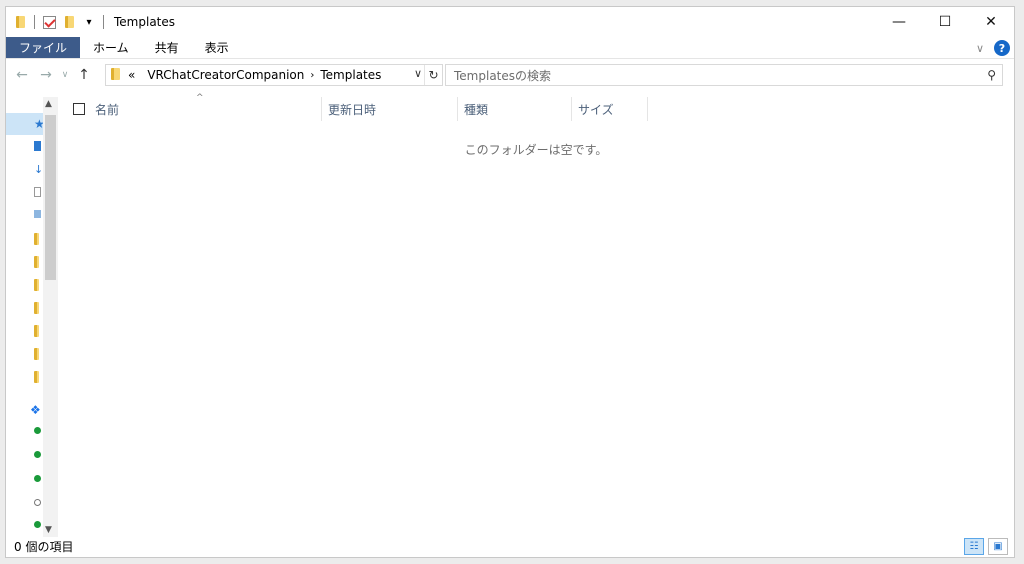 Image resolution: width=1024 pixels, height=564 pixels. What do you see at coordinates (217, 47) in the screenshot?
I see `tab-view: 表示` at bounding box center [217, 47].